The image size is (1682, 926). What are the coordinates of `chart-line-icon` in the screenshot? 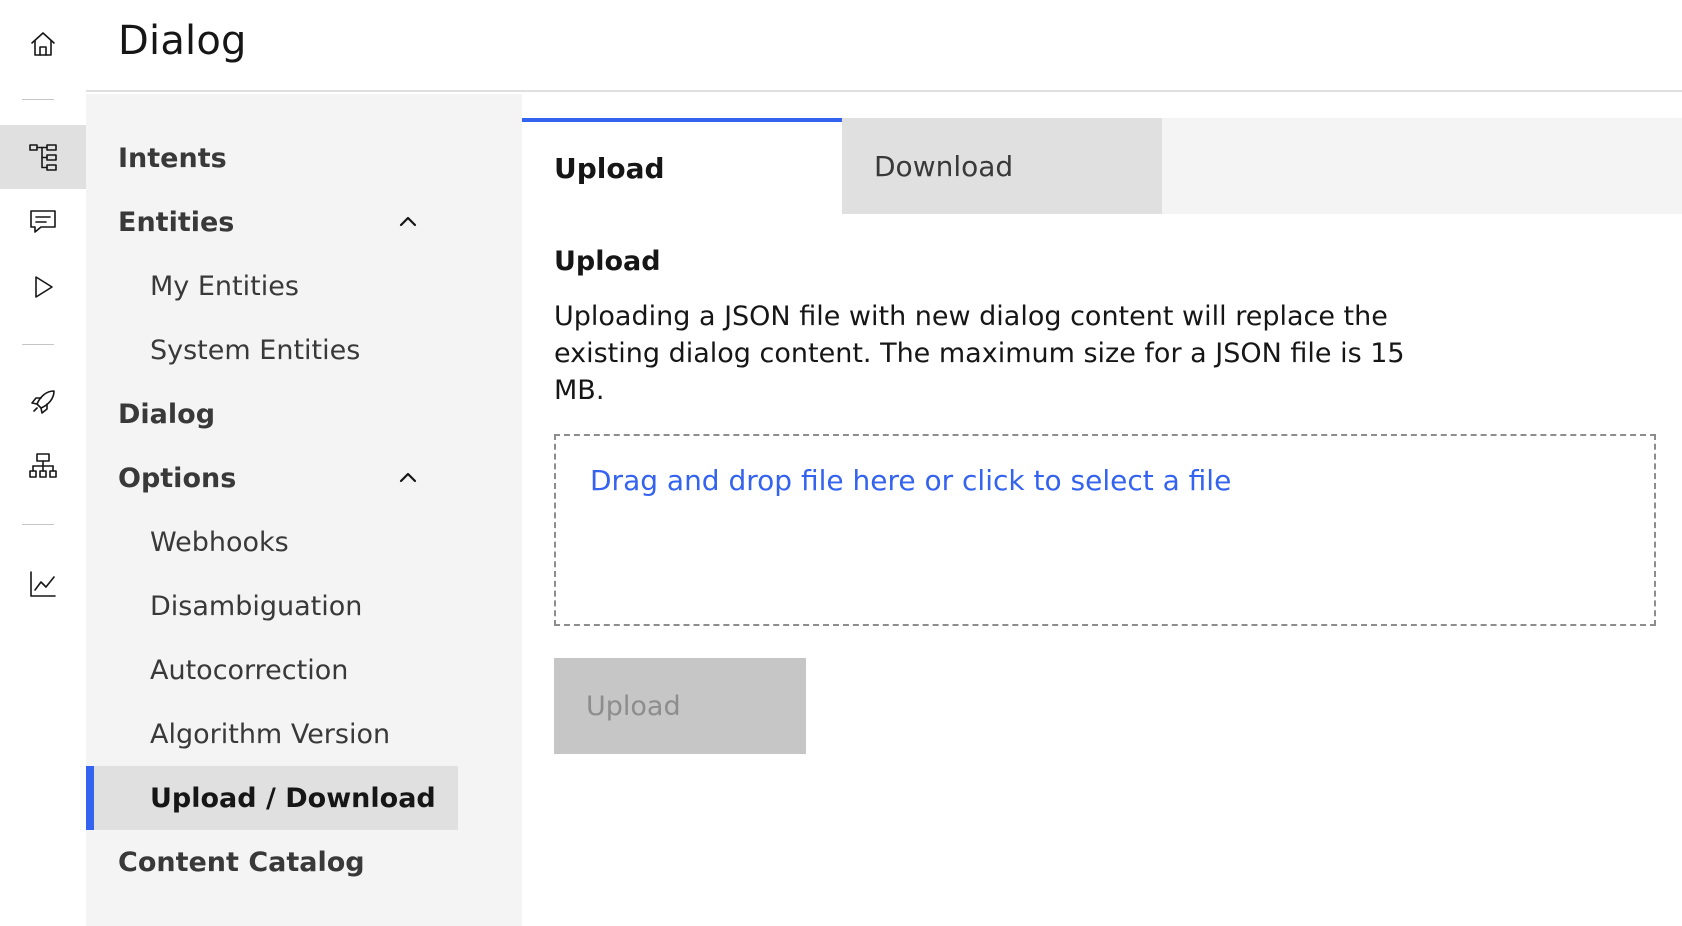 It's located at (43, 584).